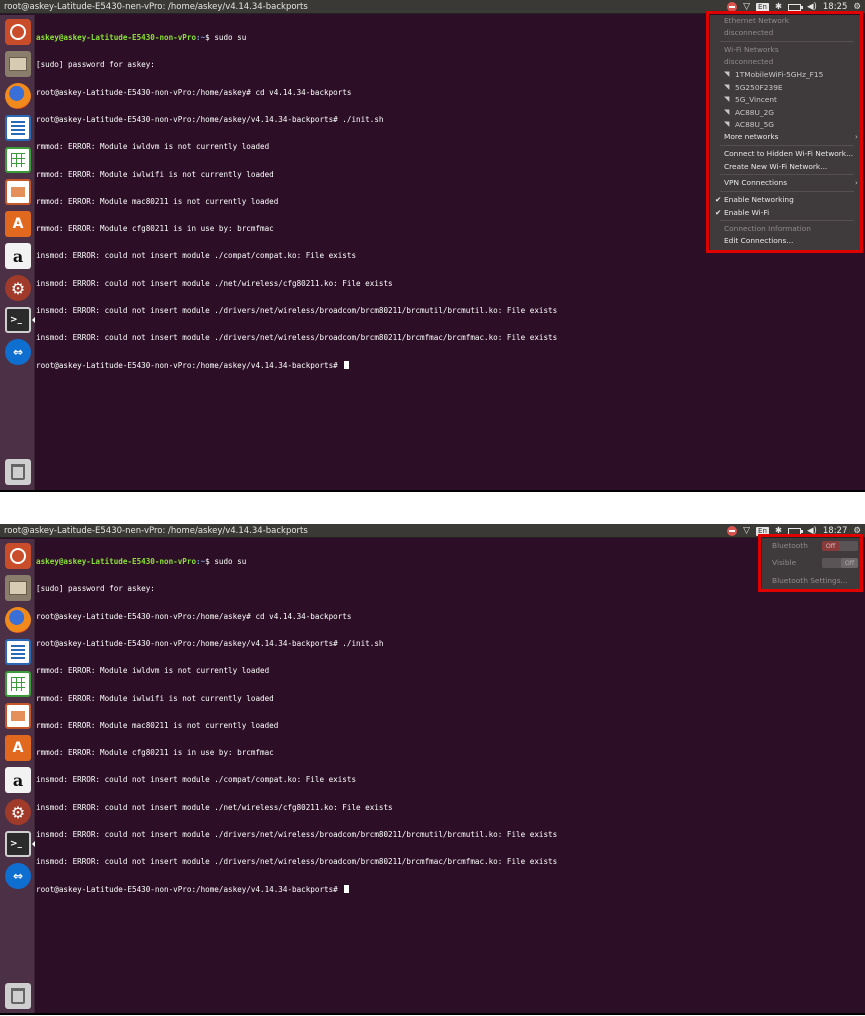 This screenshot has width=865, height=1016. Describe the element at coordinates (732, 531) in the screenshot. I see `update-stop-icon` at that location.